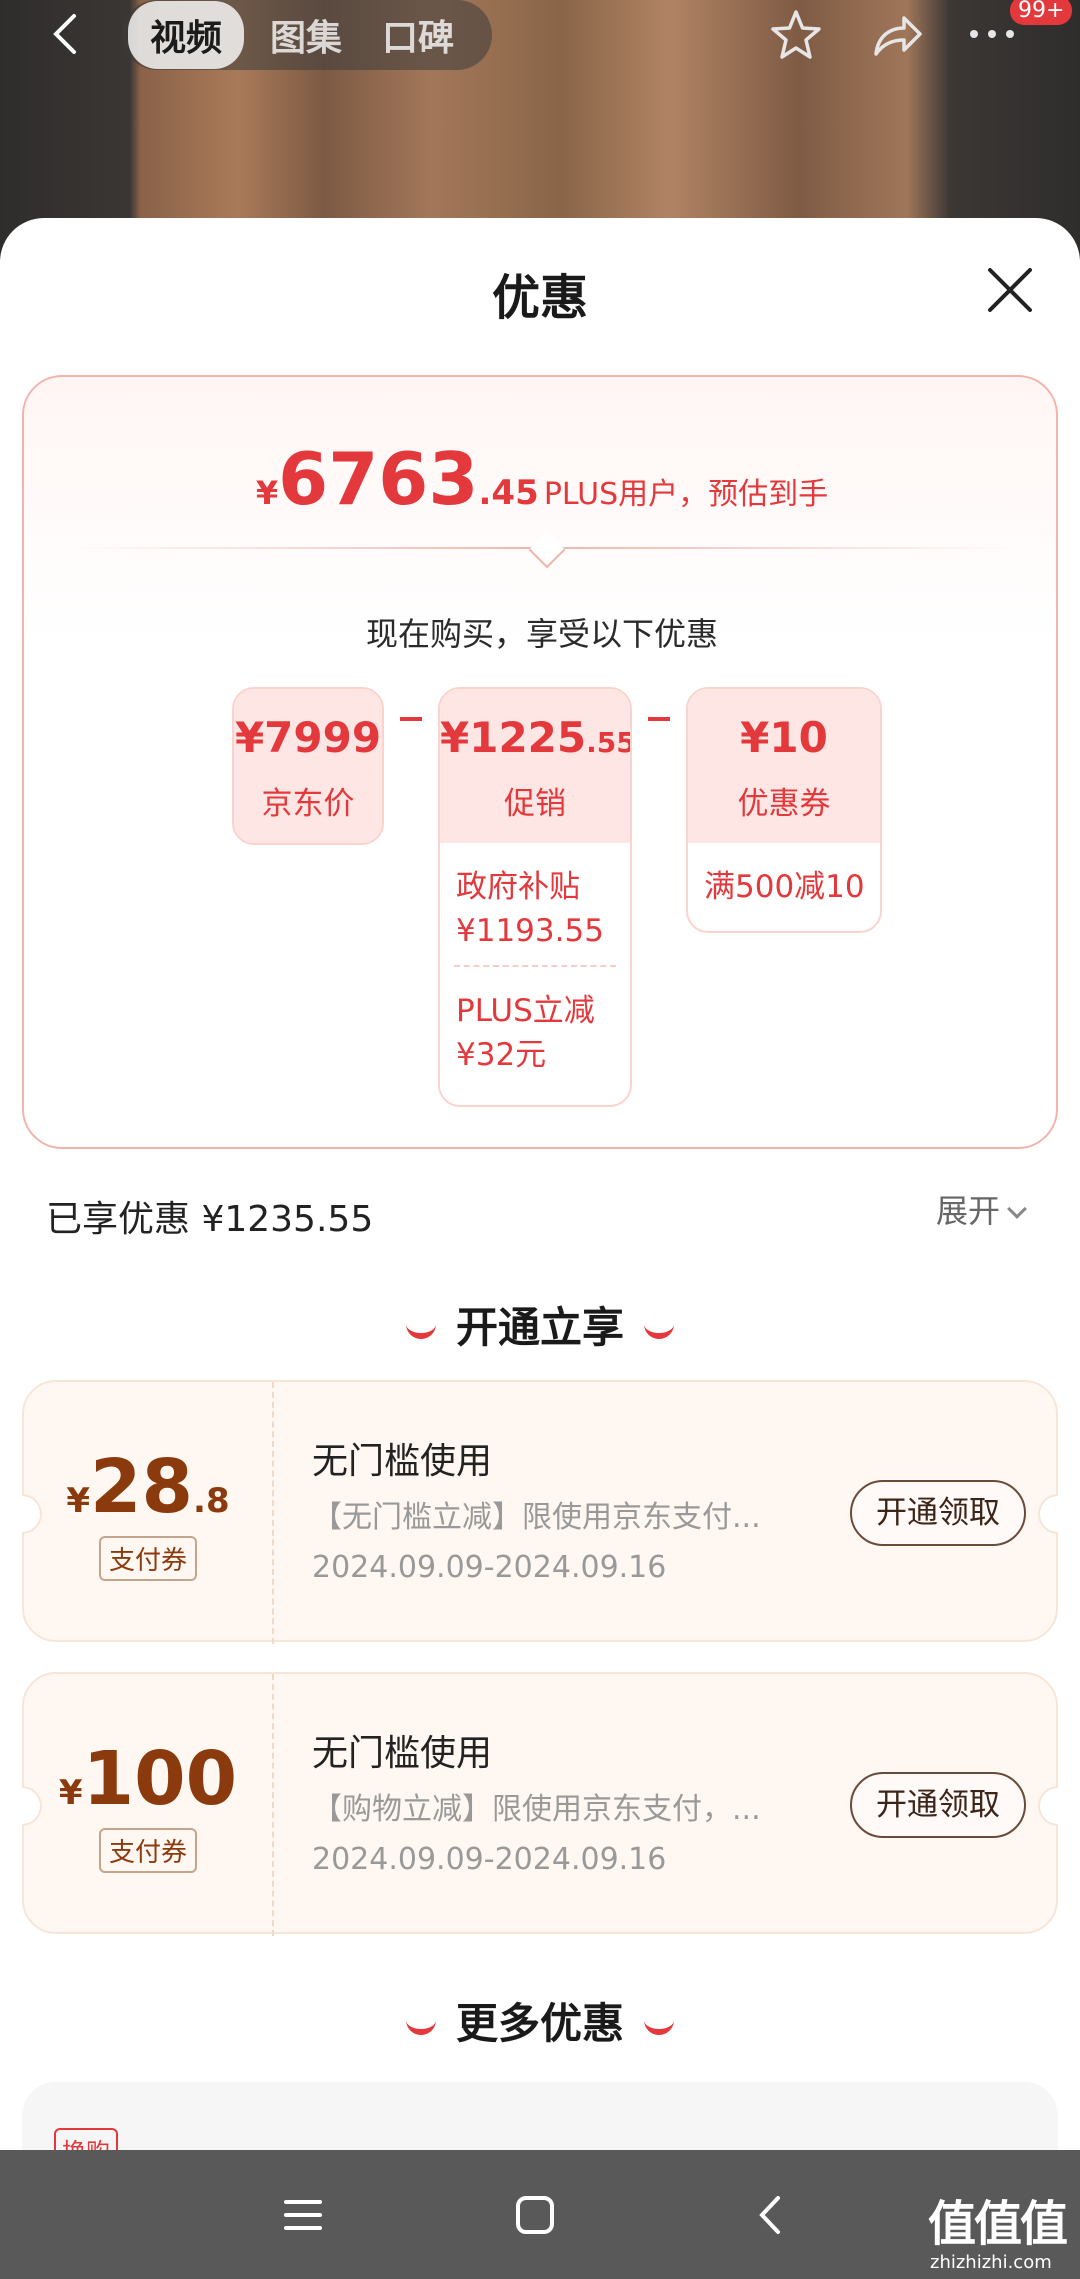  Describe the element at coordinates (784, 737) in the screenshot. I see `price-card-value: ¥10` at that location.